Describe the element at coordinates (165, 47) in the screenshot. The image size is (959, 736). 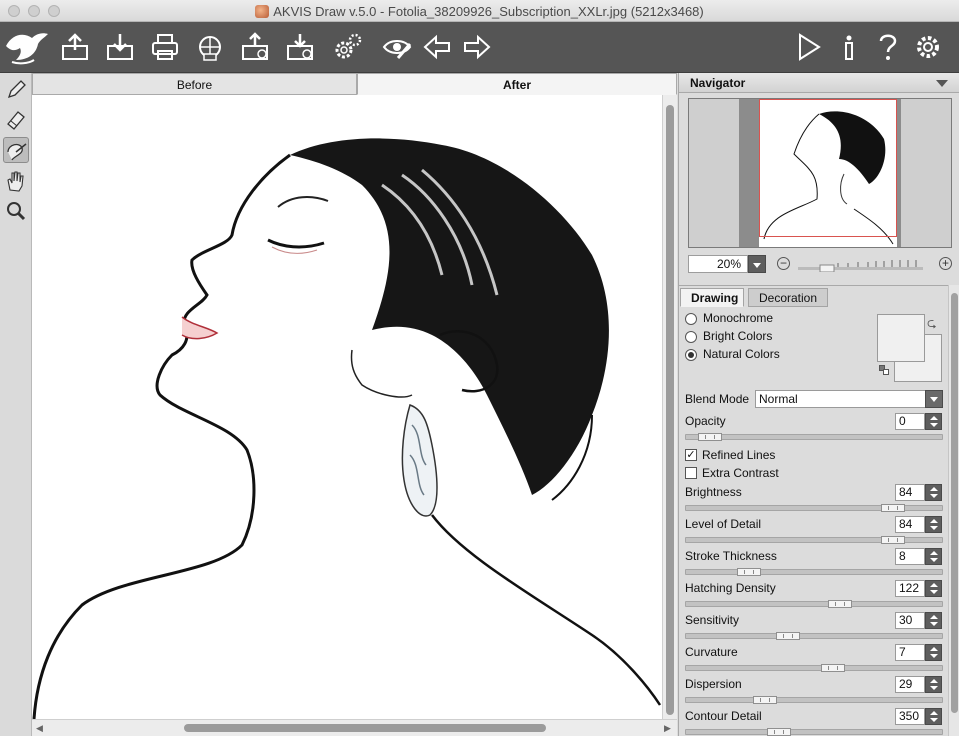
I see `print-icon` at that location.